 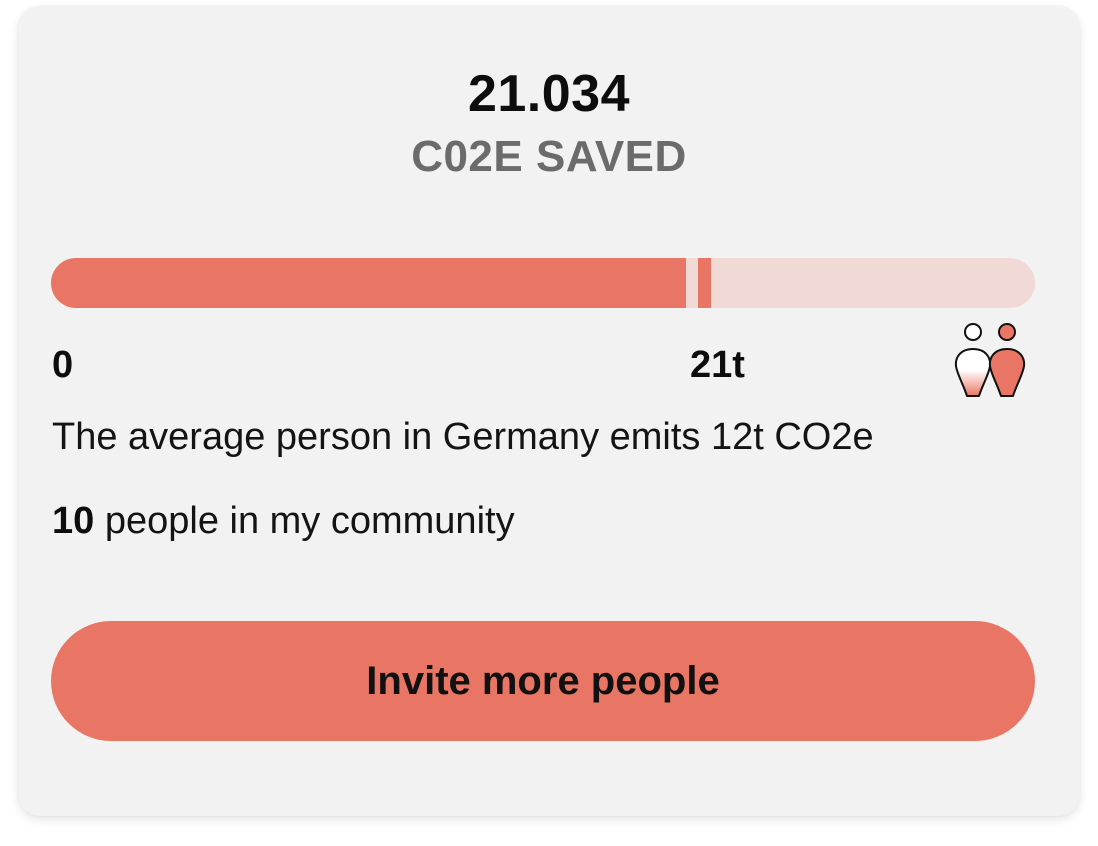 What do you see at coordinates (543, 681) in the screenshot?
I see `invite-more-people-button: Invite more people` at bounding box center [543, 681].